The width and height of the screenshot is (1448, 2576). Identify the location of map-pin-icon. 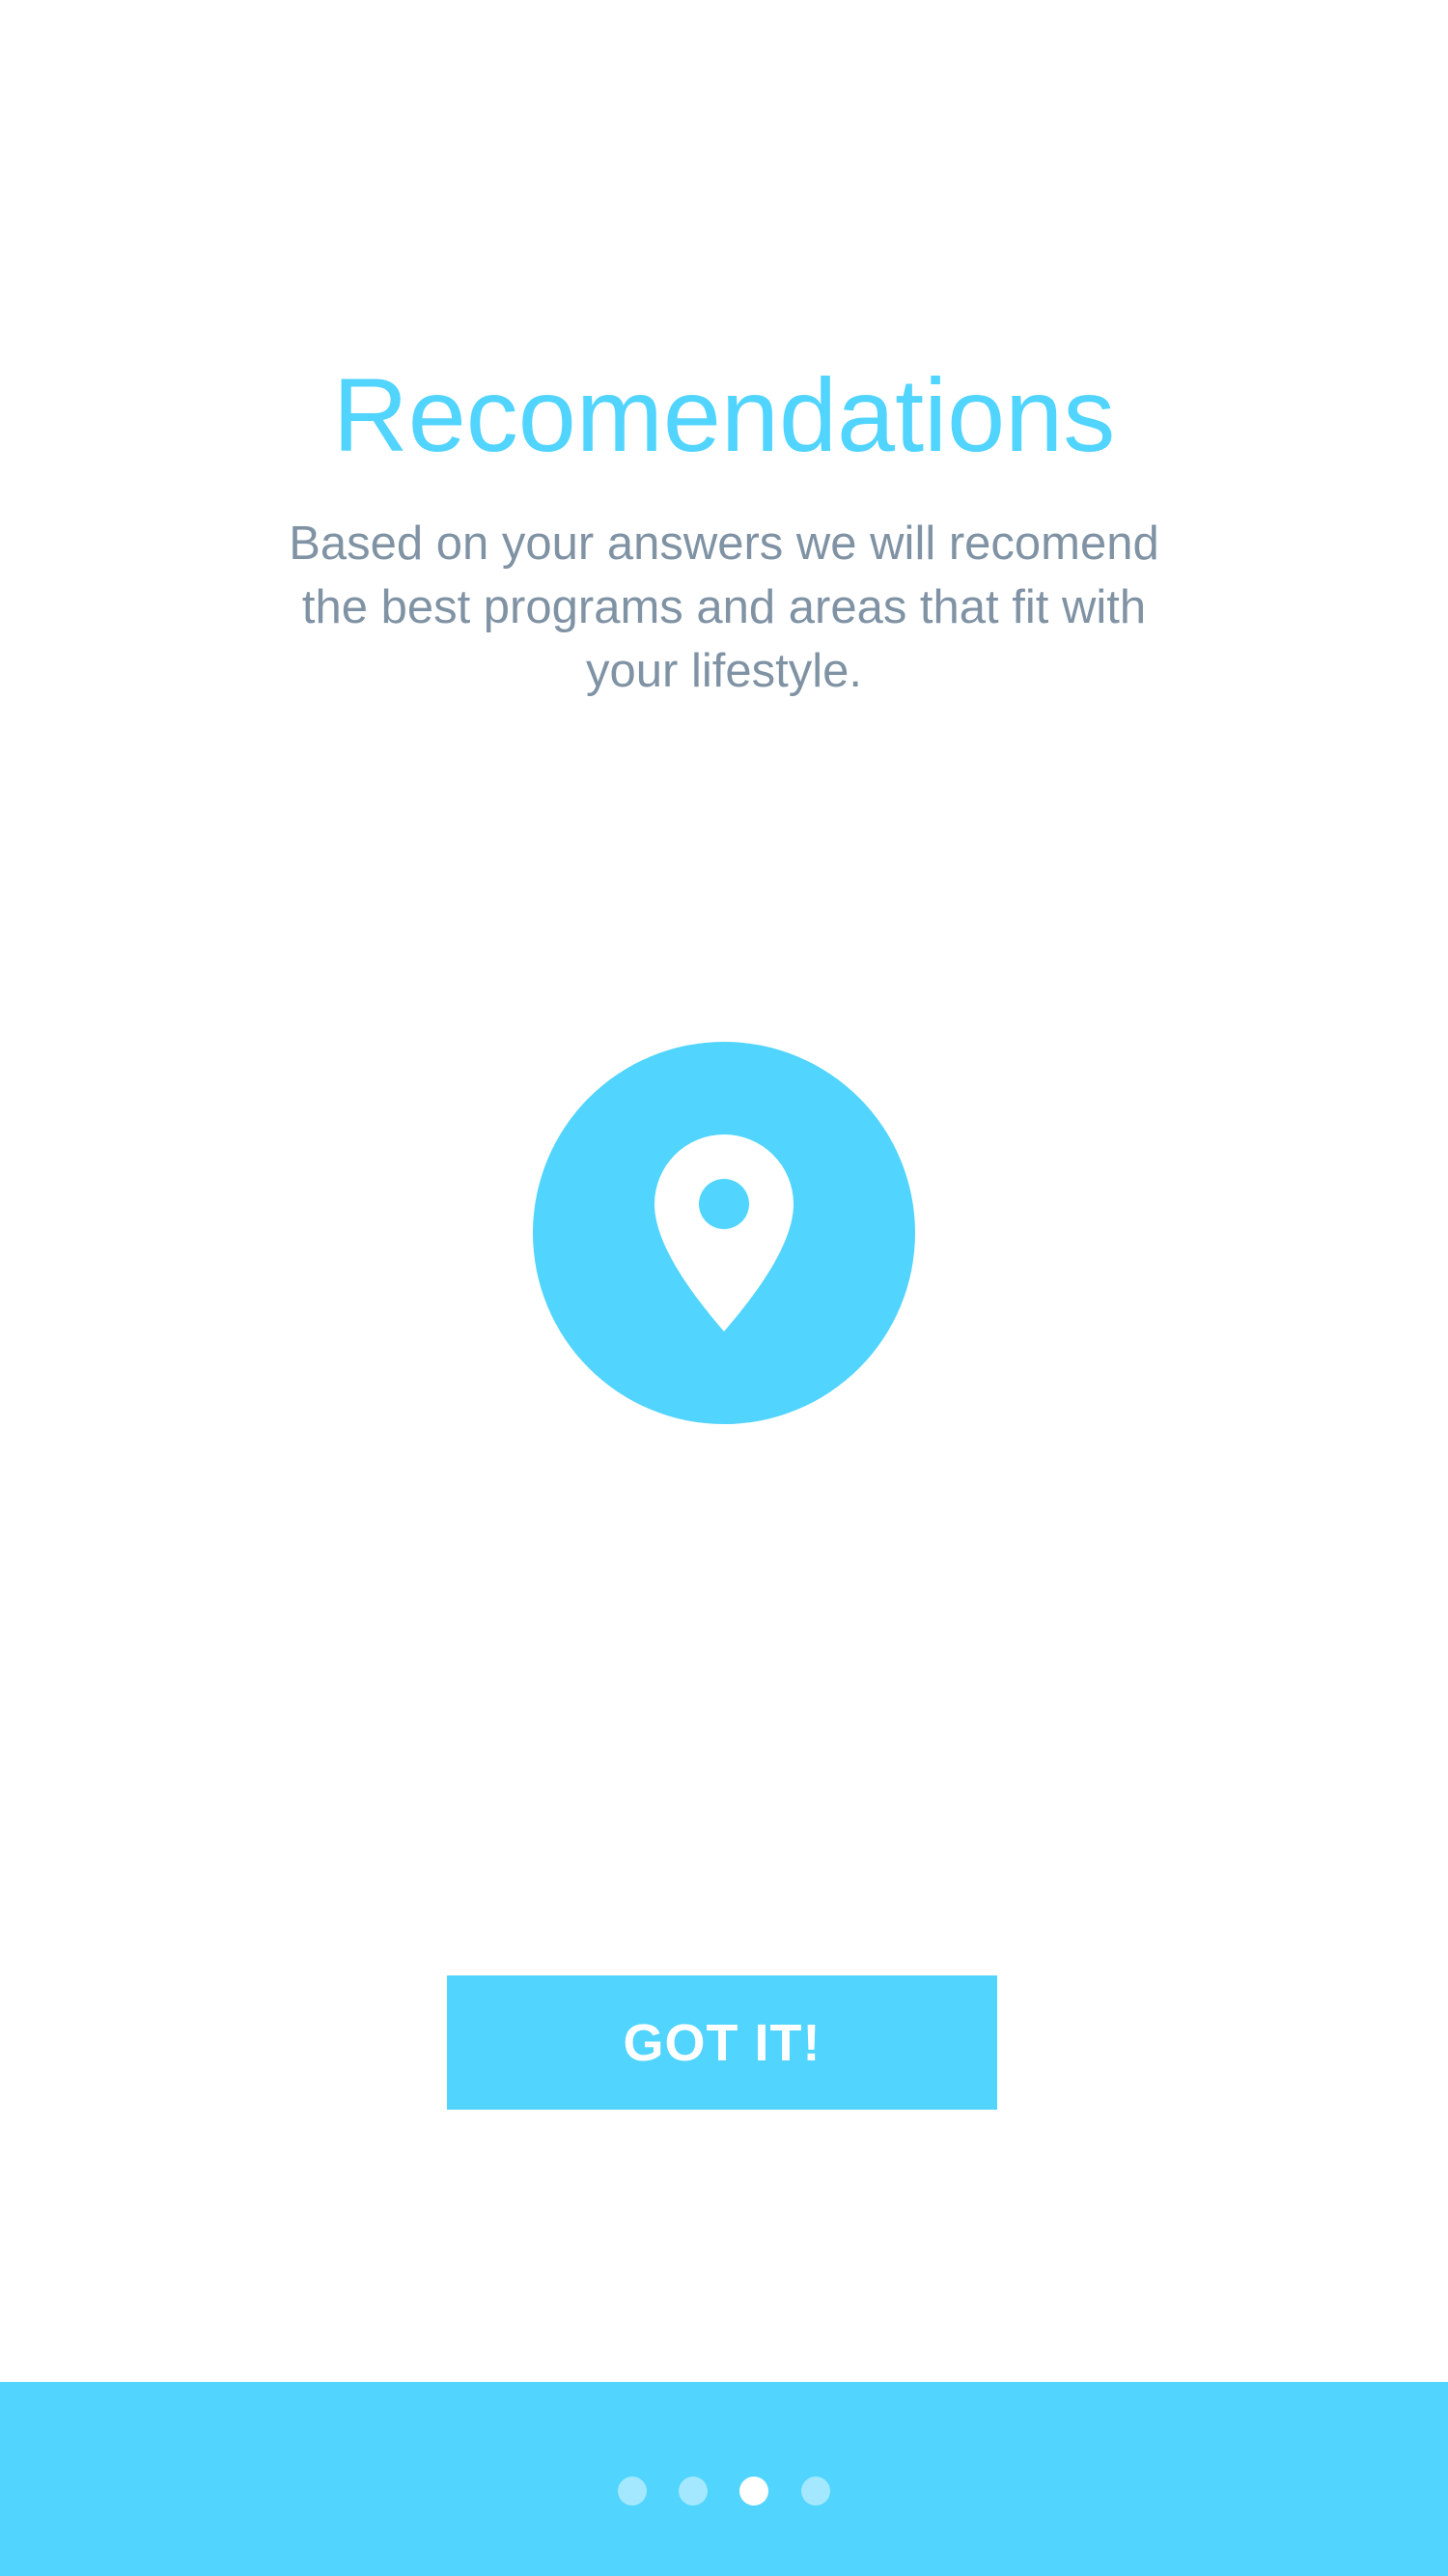
(724, 1233).